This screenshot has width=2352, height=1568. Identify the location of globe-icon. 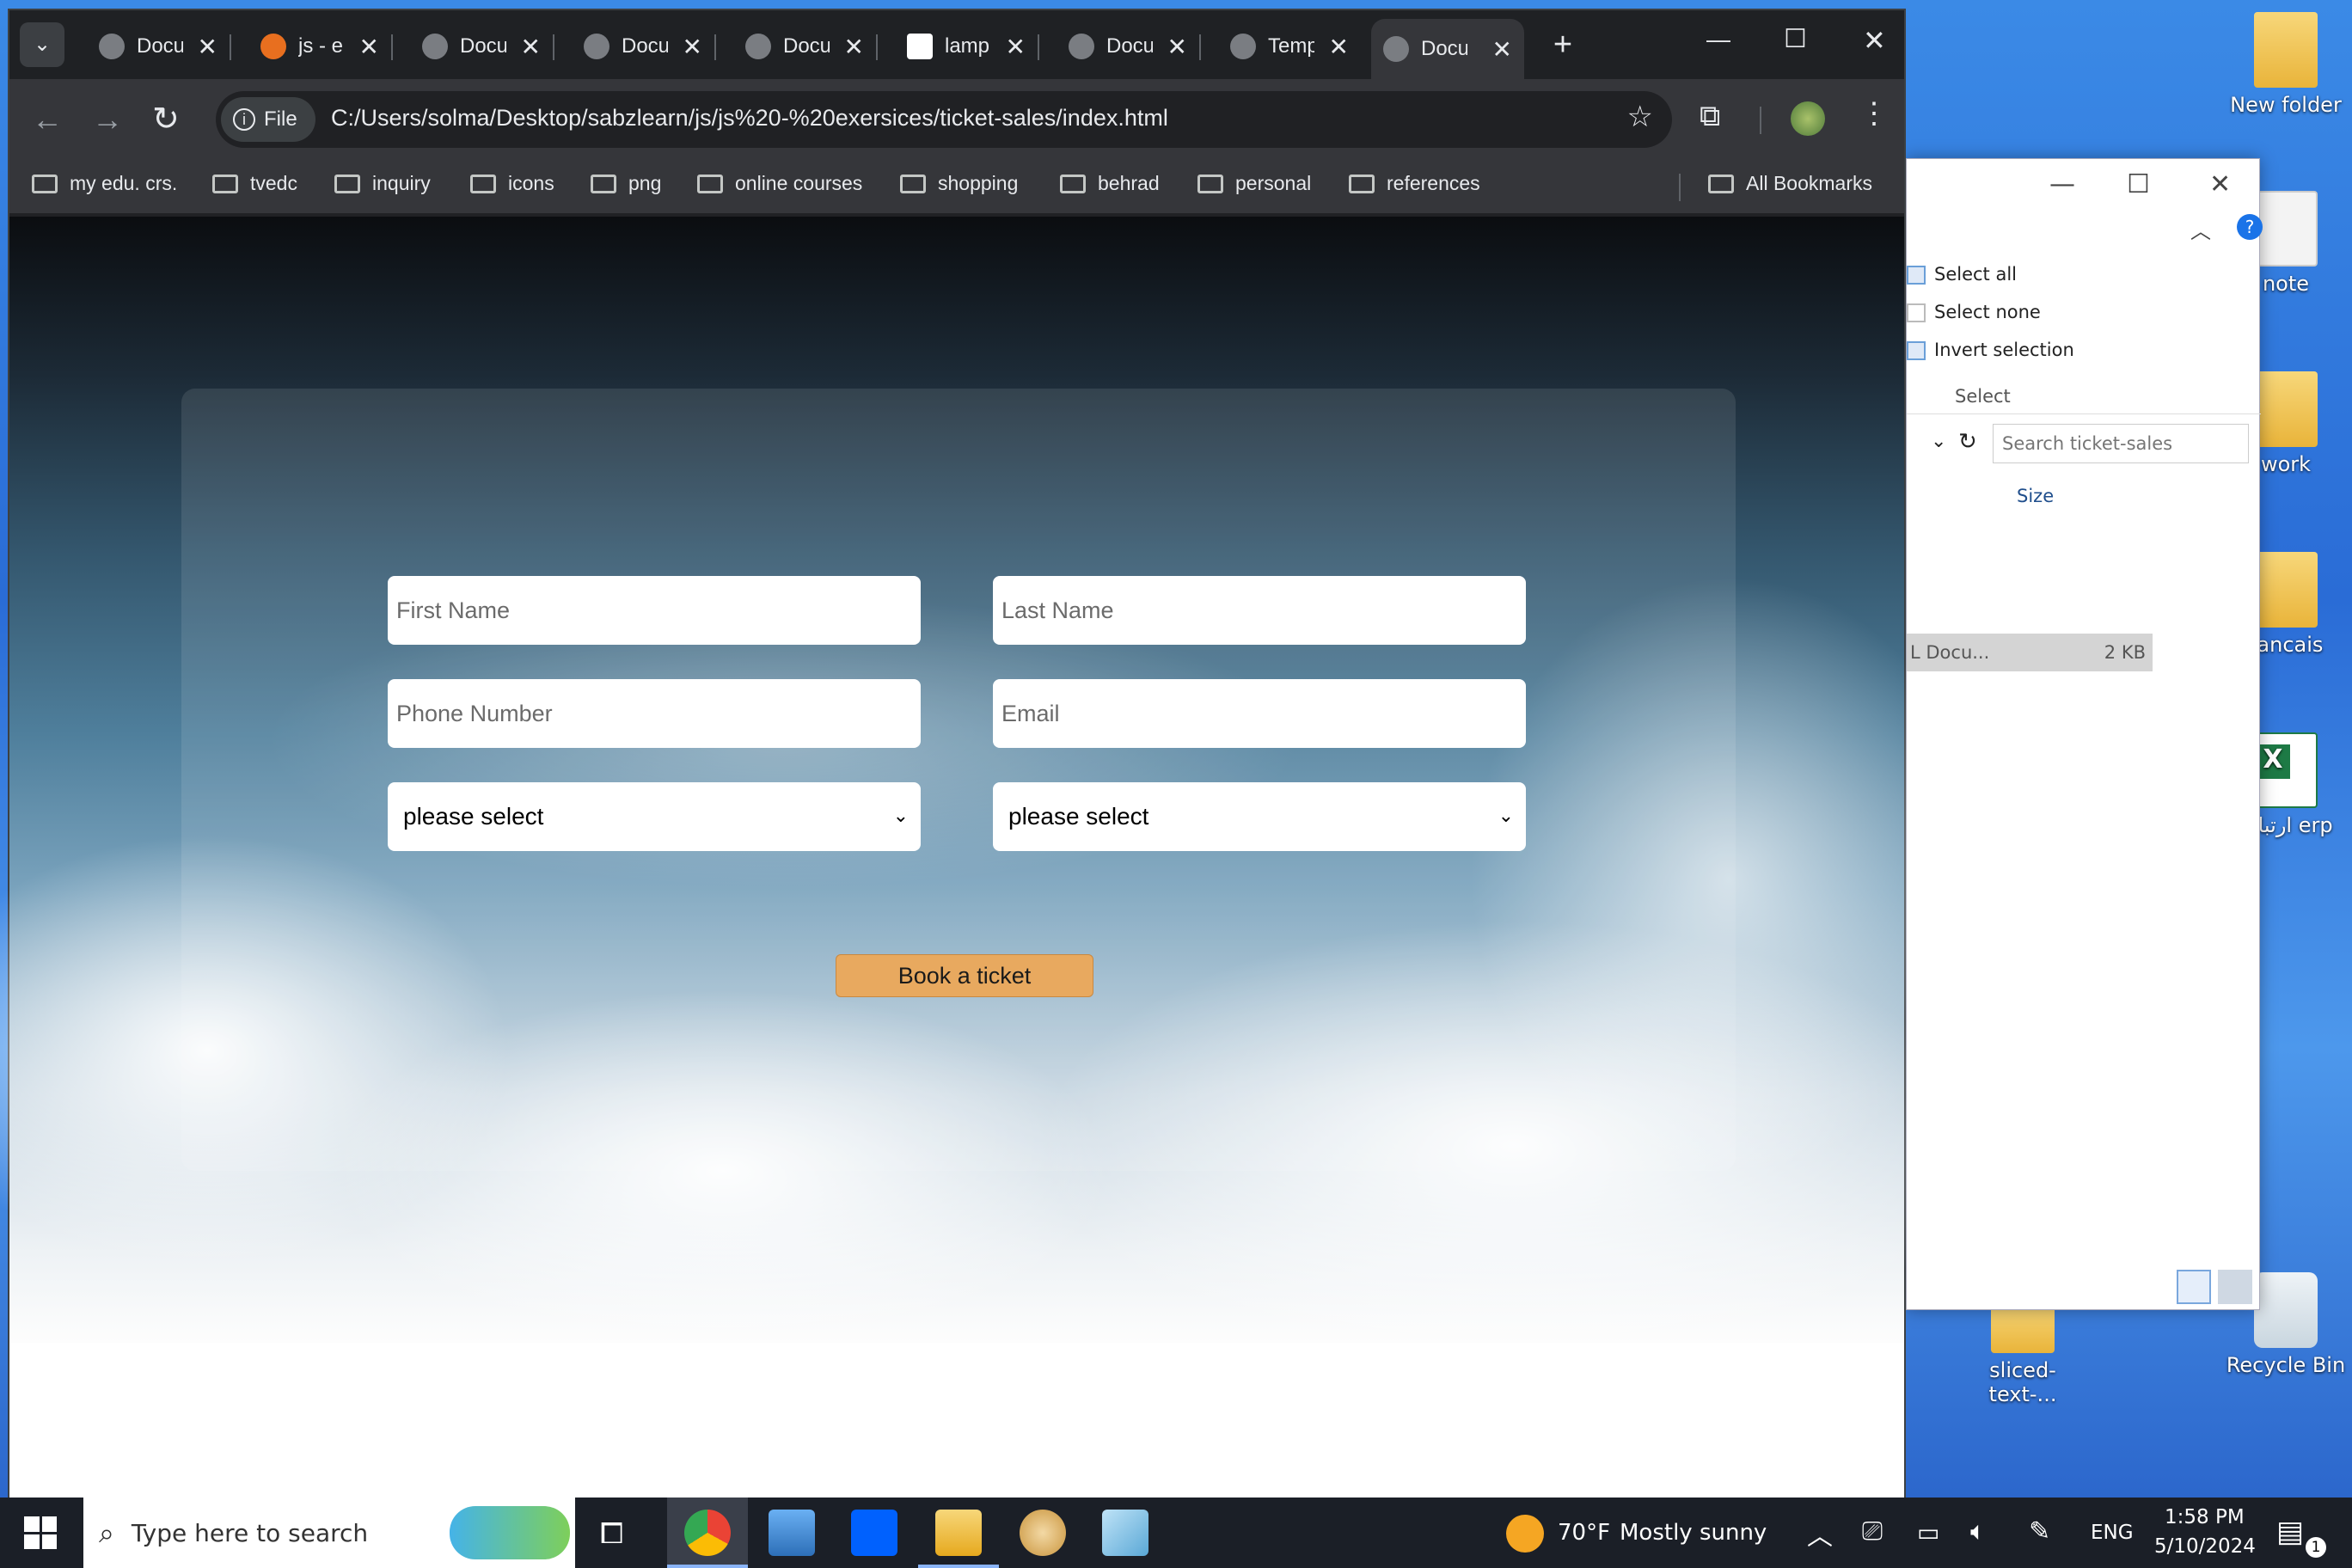
(1081, 46).